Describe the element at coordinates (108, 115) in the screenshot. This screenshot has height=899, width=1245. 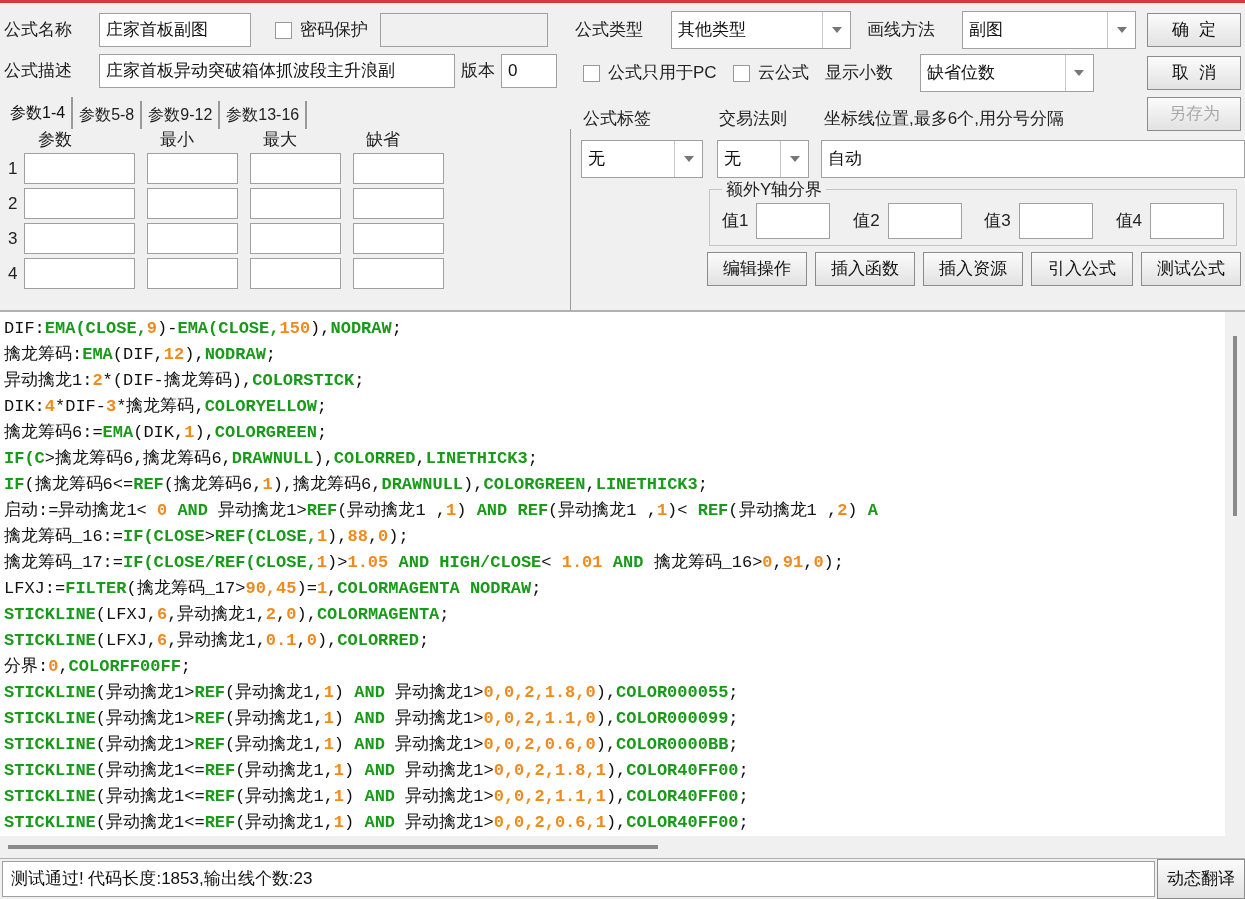
I see `tab: 参数5-8` at that location.